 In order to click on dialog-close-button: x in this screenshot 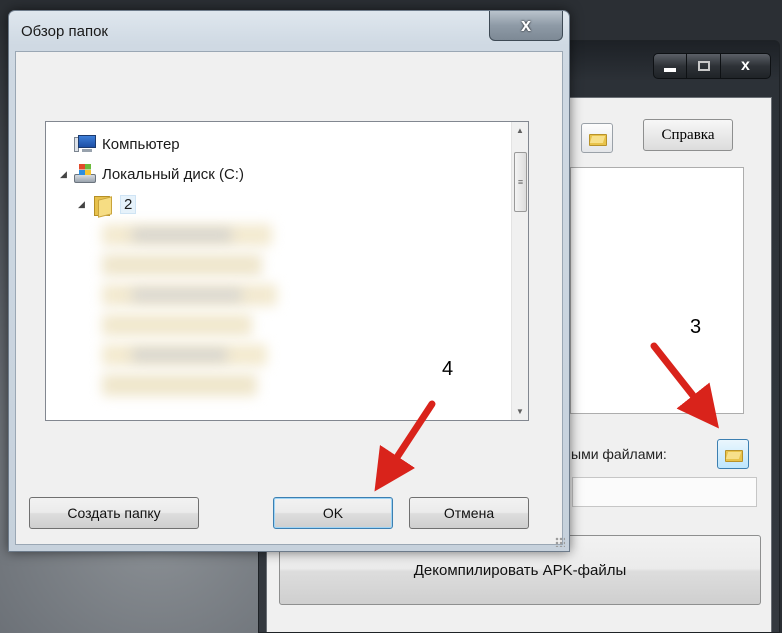, I will do `click(526, 26)`.